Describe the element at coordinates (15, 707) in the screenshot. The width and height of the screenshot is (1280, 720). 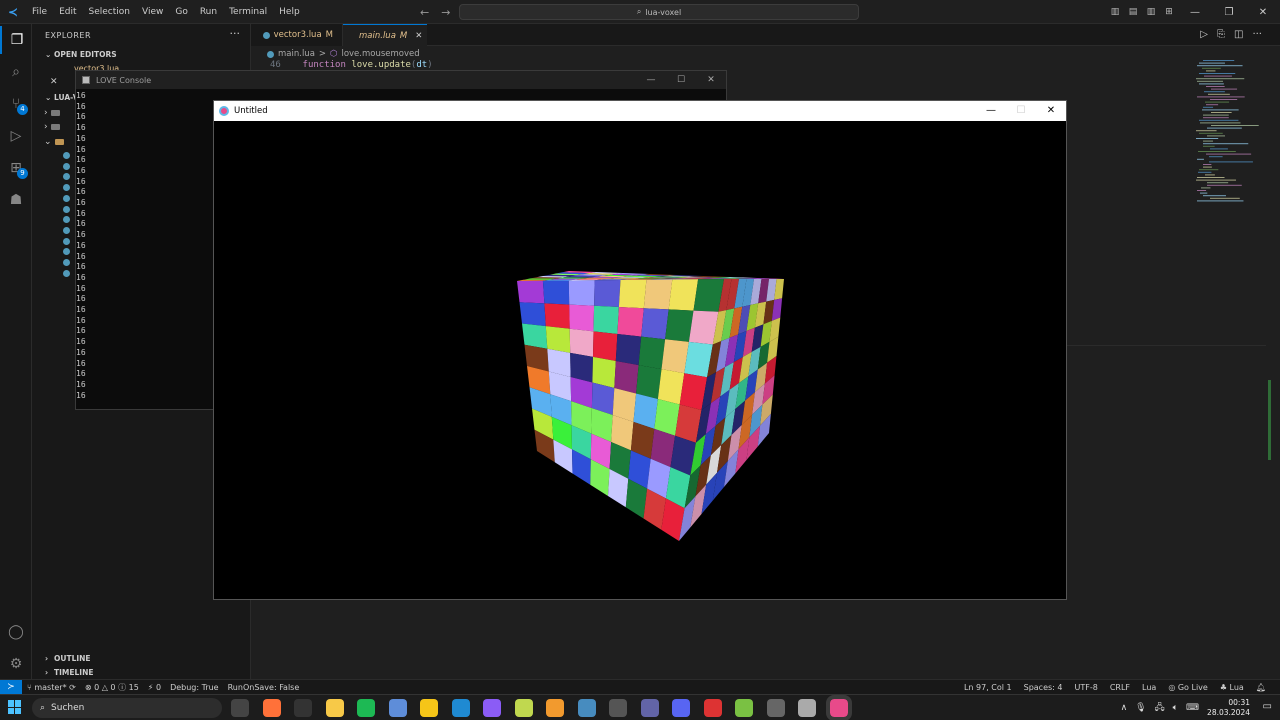
I see `windows-start-icon` at that location.